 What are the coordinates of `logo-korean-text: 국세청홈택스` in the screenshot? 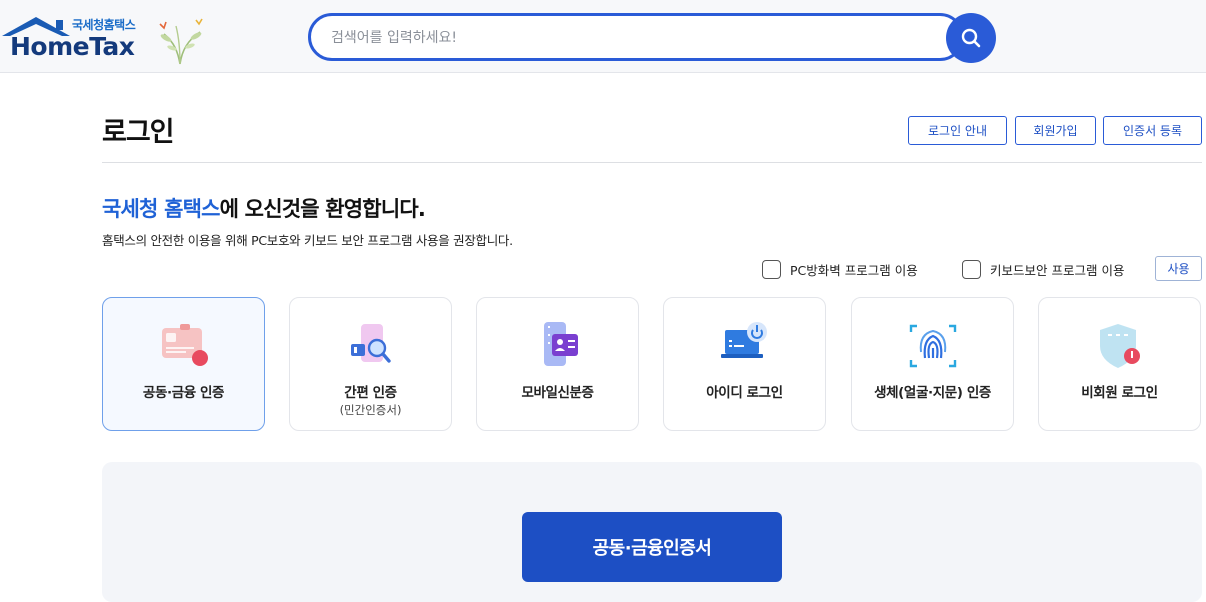 It's located at (104, 25).